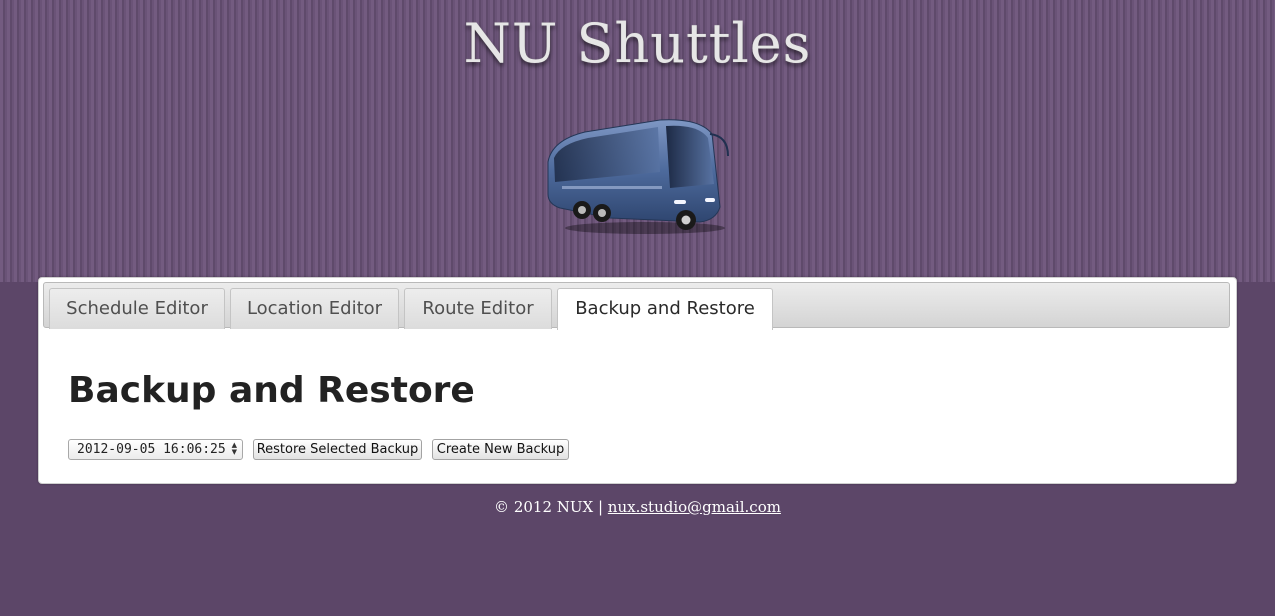 This screenshot has height=616, width=1275. What do you see at coordinates (478, 308) in the screenshot?
I see `tab-route-editor: Route Editor` at bounding box center [478, 308].